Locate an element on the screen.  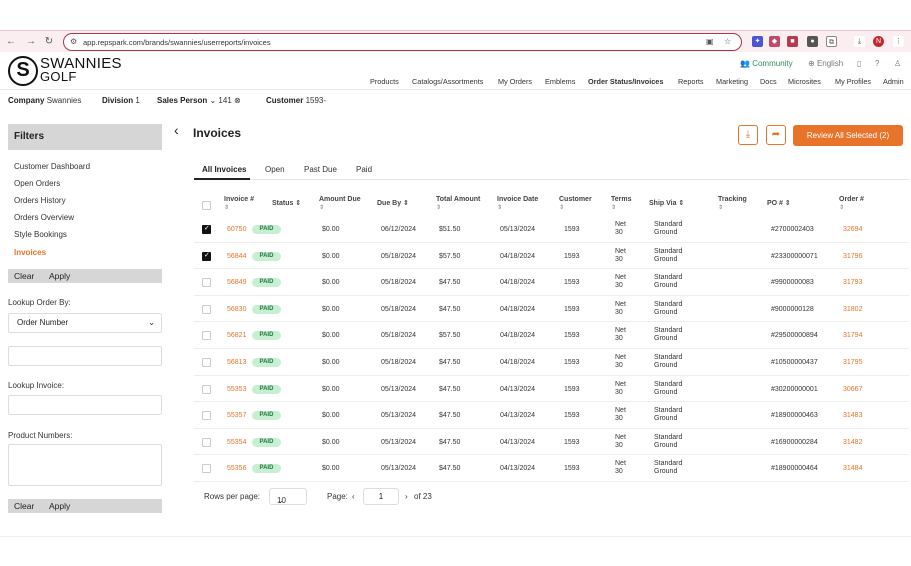
document-icon: ▯ is located at coordinates (859, 63).